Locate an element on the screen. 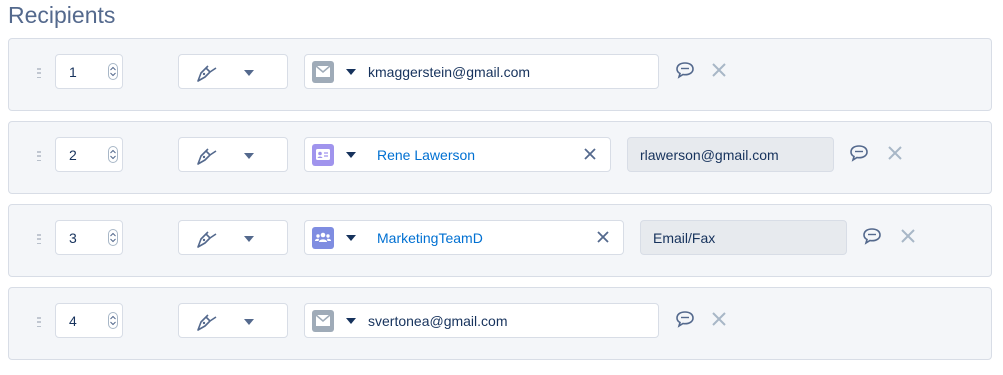 Image resolution: width=1003 pixels, height=375 pixels. group-icon is located at coordinates (323, 238).